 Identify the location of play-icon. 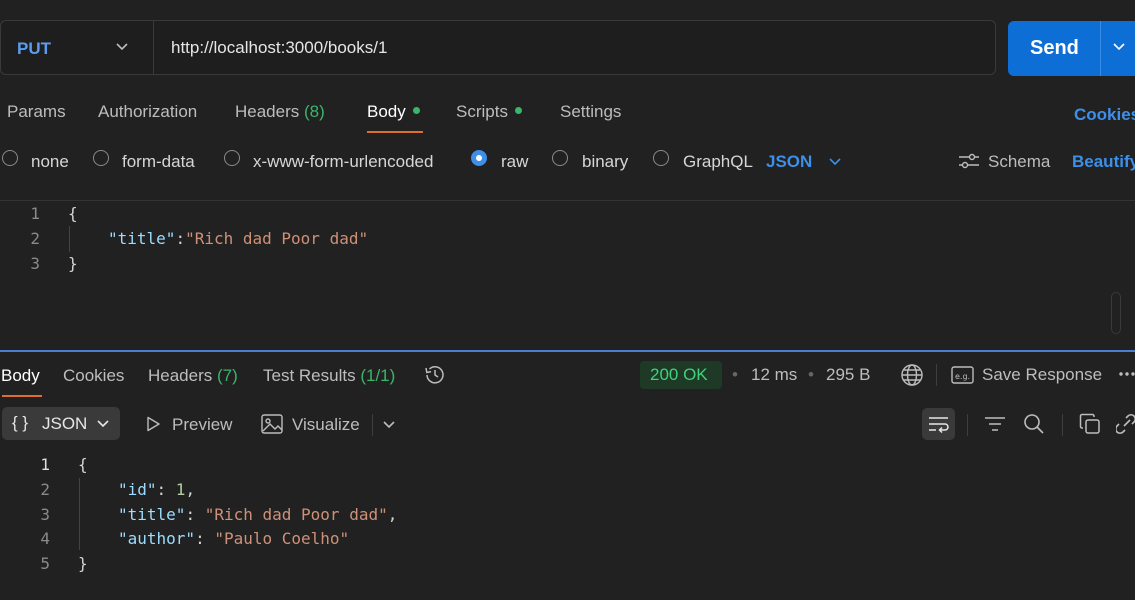
(153, 426).